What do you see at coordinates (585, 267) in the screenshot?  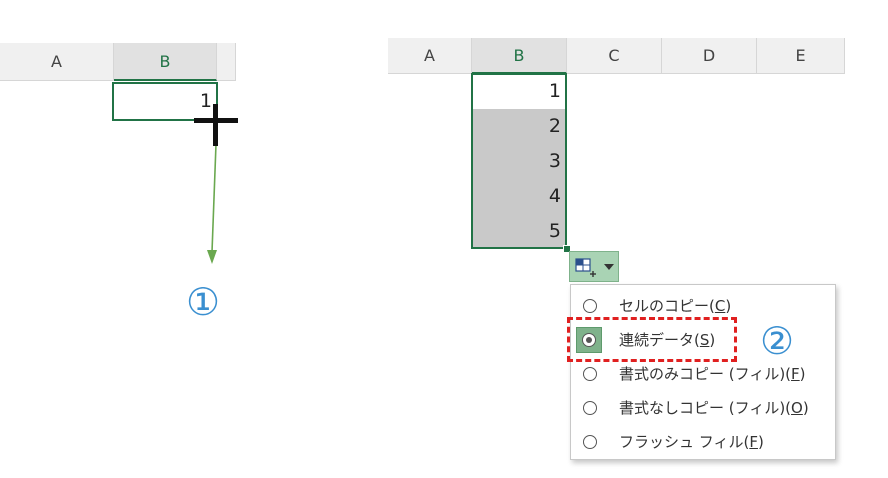 I see `autofill-options-icon` at bounding box center [585, 267].